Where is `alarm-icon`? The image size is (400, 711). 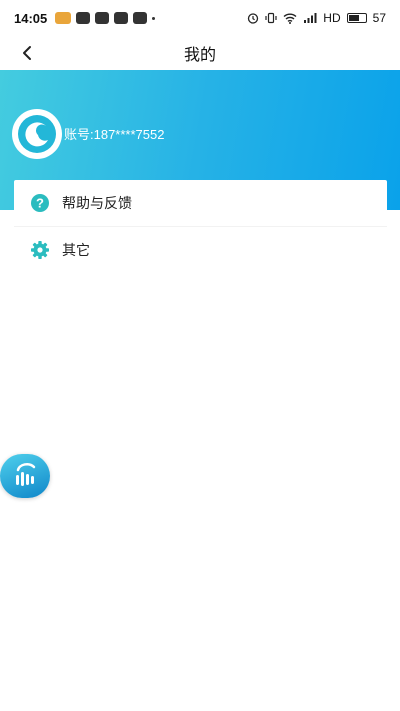 alarm-icon is located at coordinates (253, 18).